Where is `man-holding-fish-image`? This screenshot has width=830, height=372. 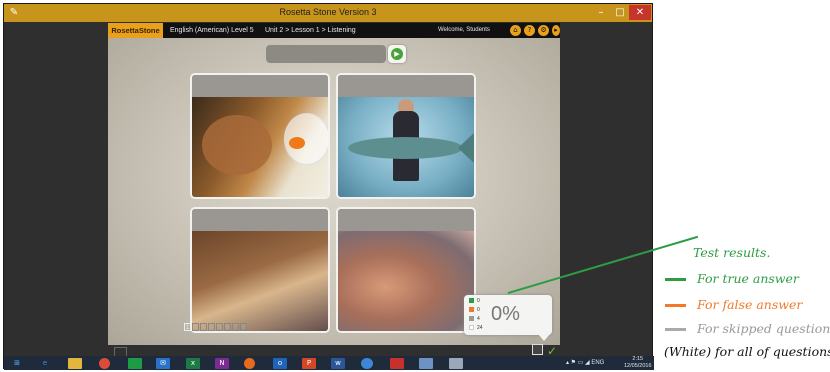
man-holding-fish-image is located at coordinates (406, 147).